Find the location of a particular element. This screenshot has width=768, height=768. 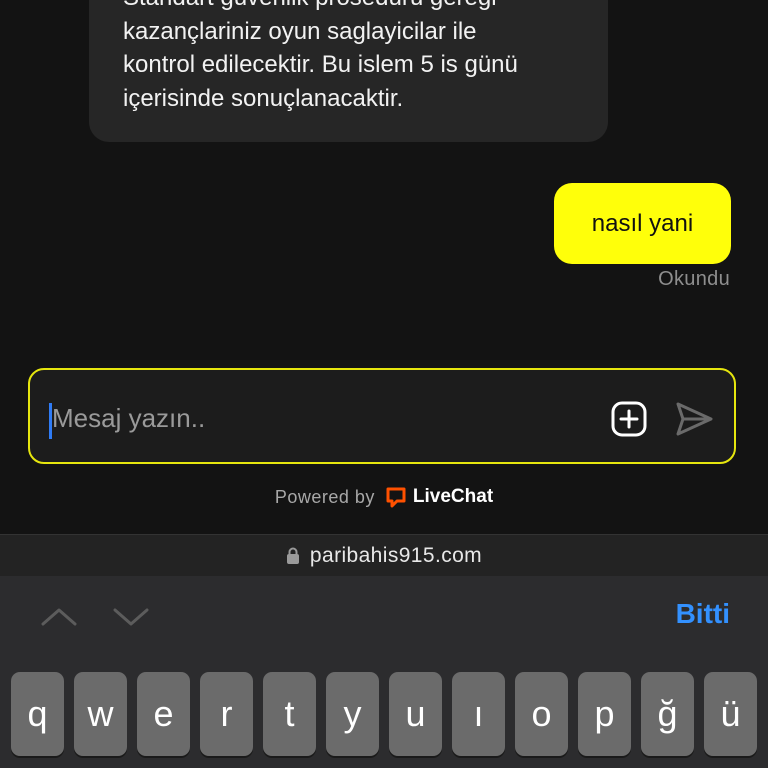

lock-icon is located at coordinates (292, 555).